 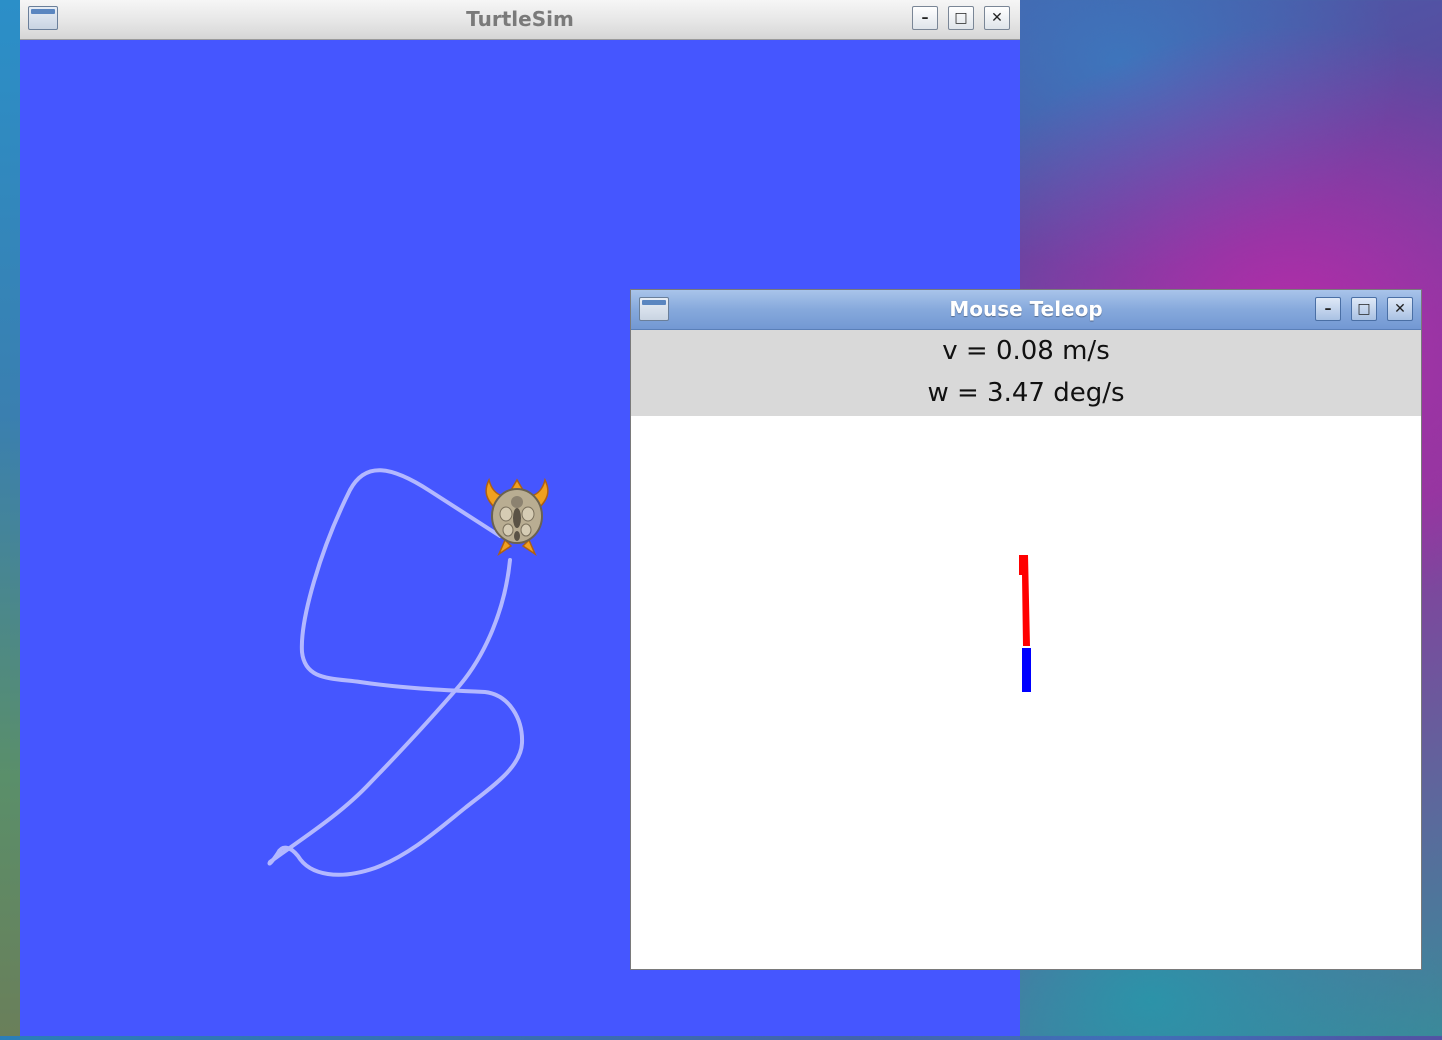 I want to click on velocity-readout-panel: v = 0.08 m/s w = 3.47 deg/s, so click(x=1026, y=373).